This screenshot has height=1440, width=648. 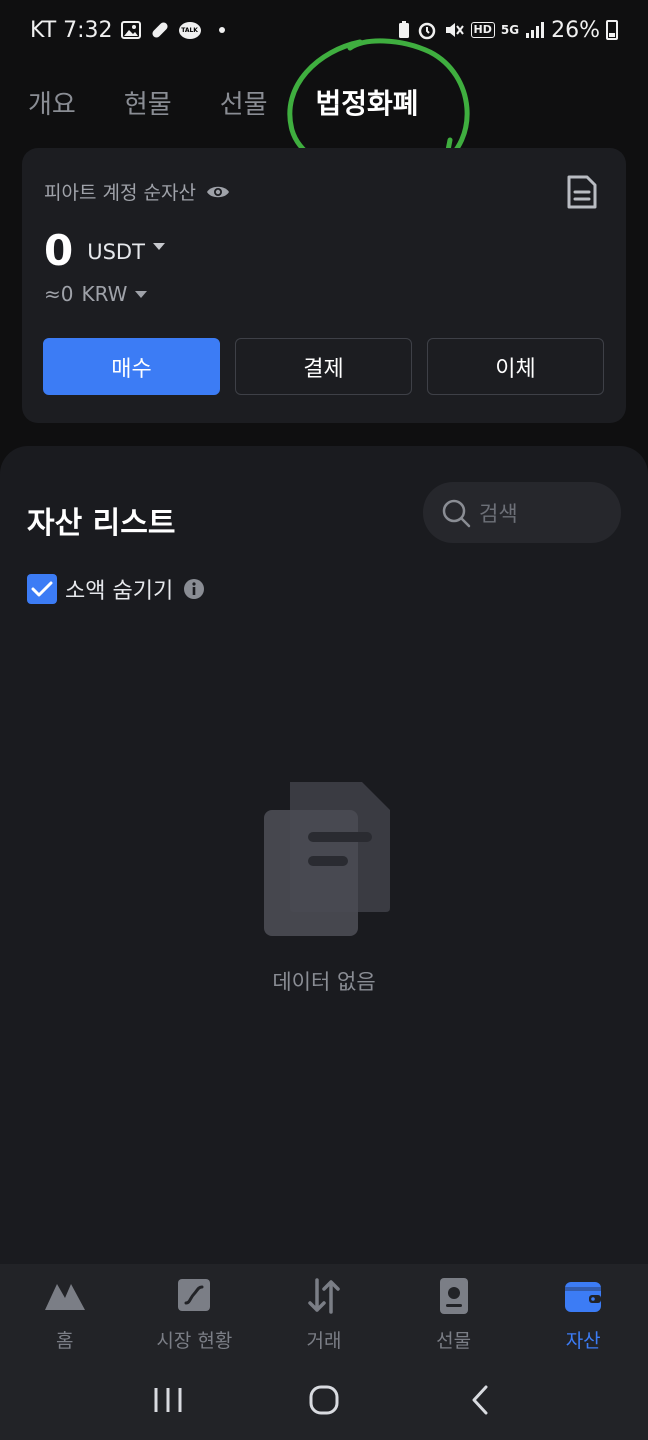 I want to click on nav-futures: 선물, so click(x=454, y=1312).